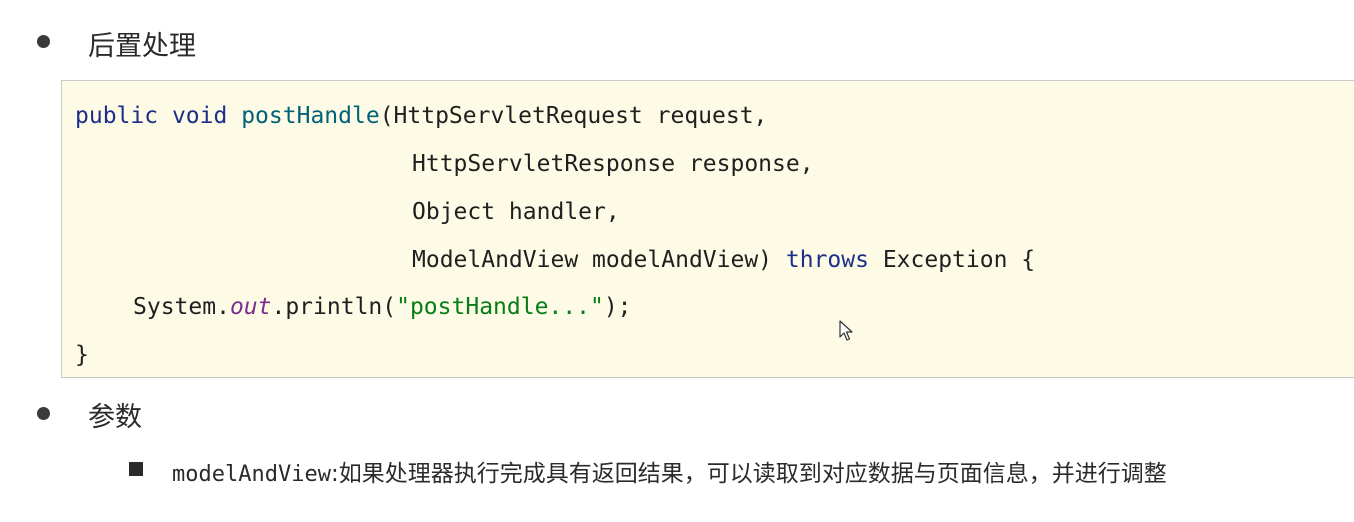  What do you see at coordinates (142, 46) in the screenshot?
I see `section-heading-post-handle: 后置处理` at bounding box center [142, 46].